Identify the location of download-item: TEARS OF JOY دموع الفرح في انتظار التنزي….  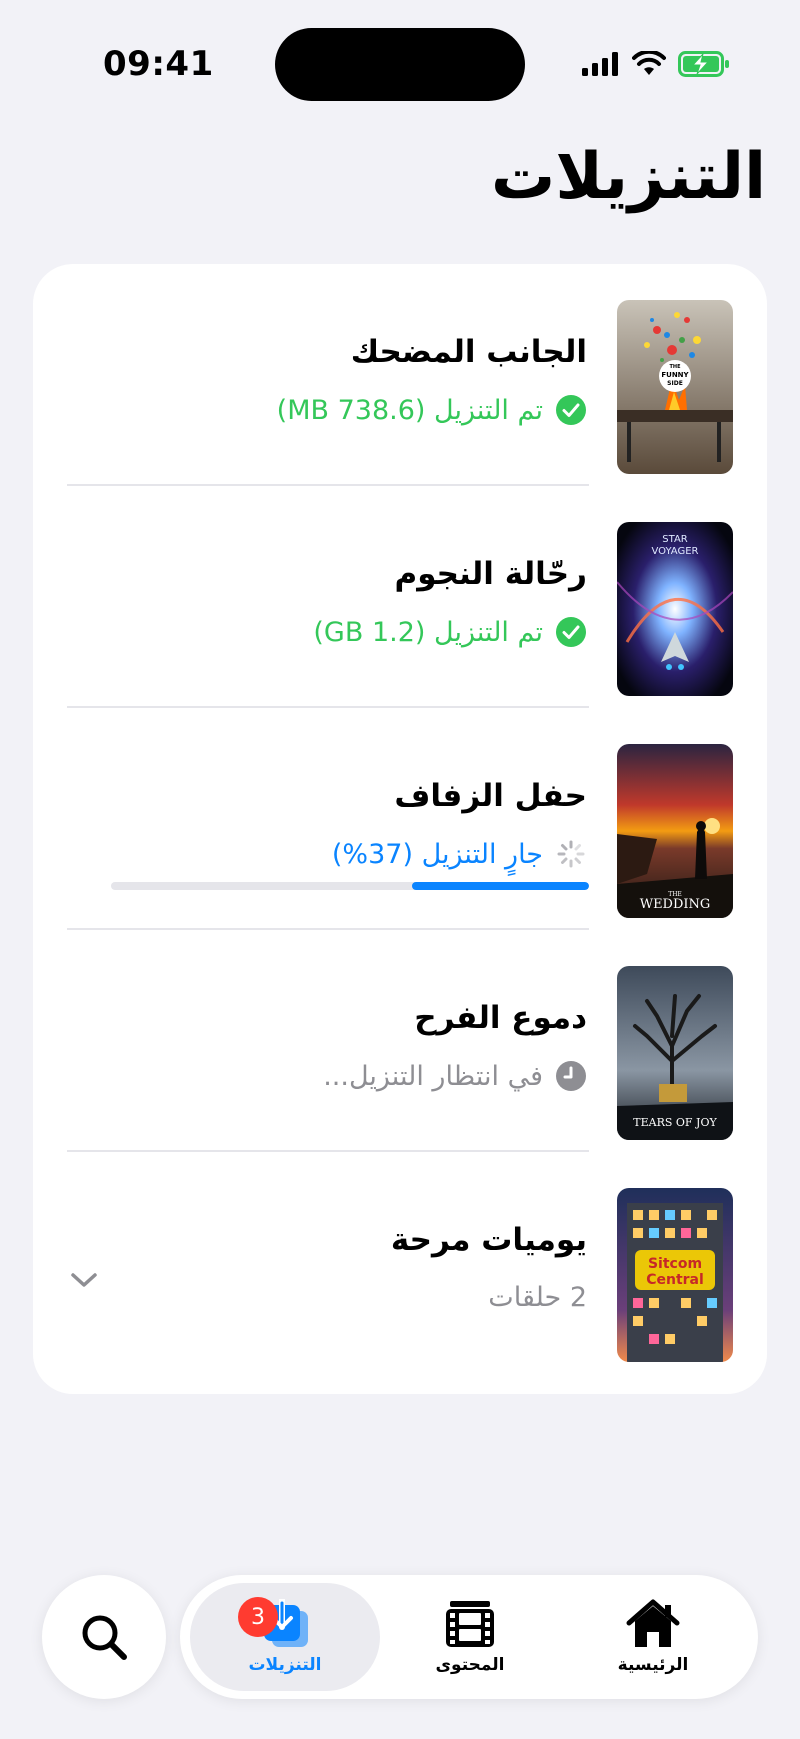
(400, 1041).